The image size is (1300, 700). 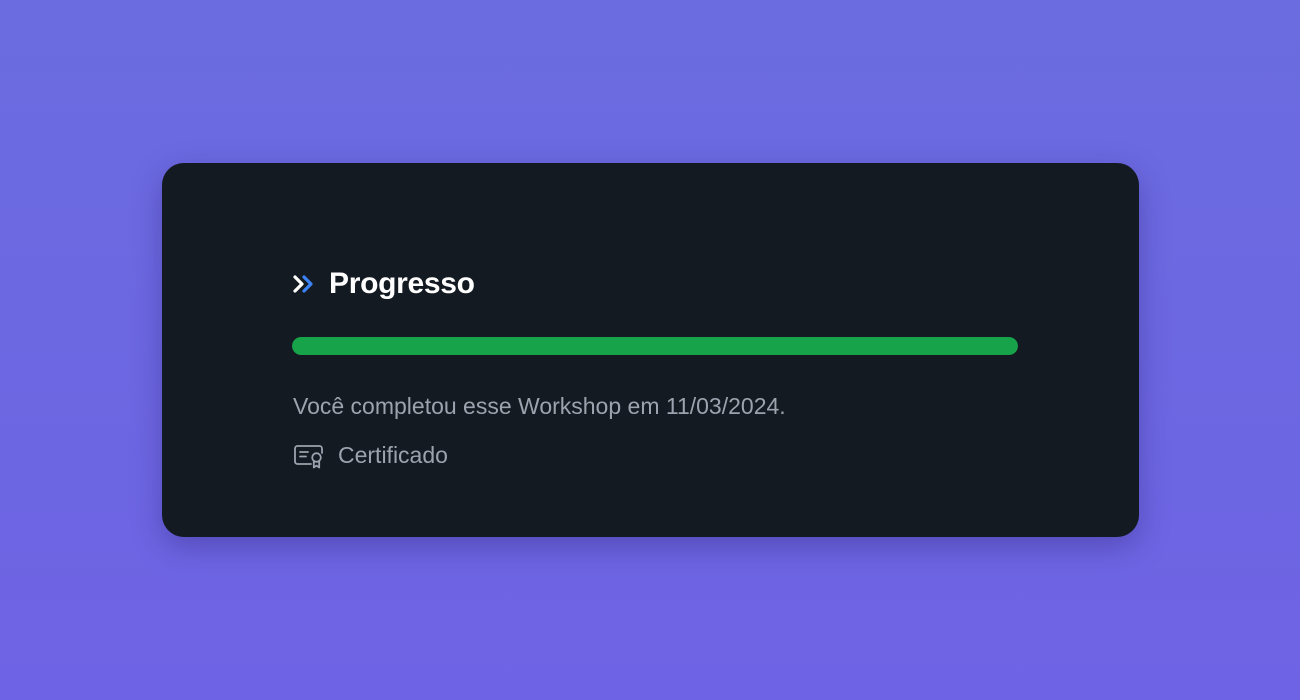 I want to click on certificate-link: Certificado, so click(x=370, y=455).